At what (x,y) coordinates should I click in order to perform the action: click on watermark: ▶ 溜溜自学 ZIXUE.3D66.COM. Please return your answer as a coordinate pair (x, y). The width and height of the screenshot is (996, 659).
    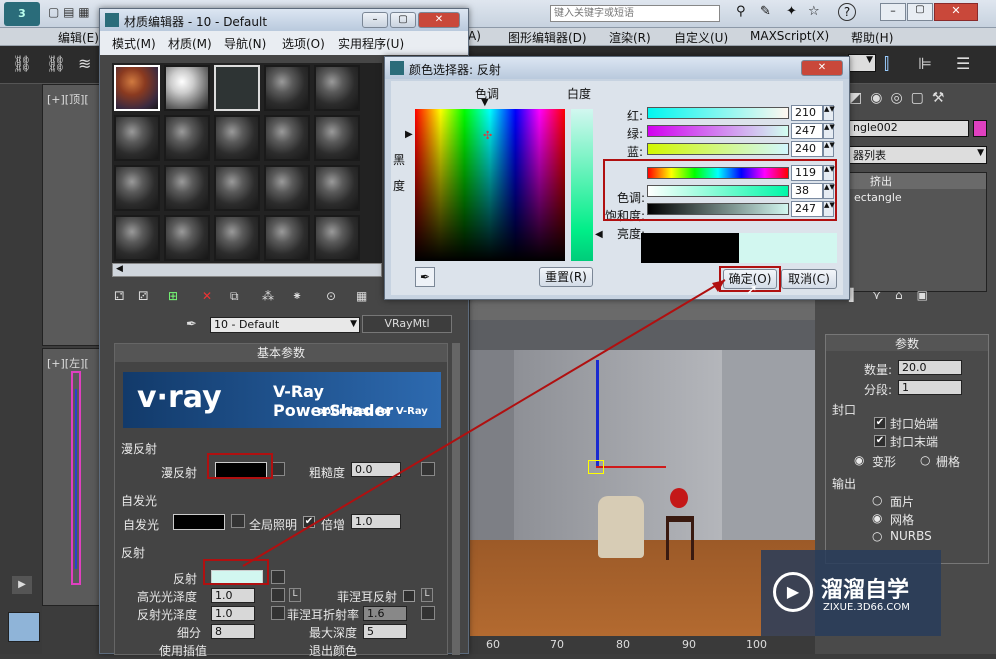
    Looking at the image, I should click on (851, 593).